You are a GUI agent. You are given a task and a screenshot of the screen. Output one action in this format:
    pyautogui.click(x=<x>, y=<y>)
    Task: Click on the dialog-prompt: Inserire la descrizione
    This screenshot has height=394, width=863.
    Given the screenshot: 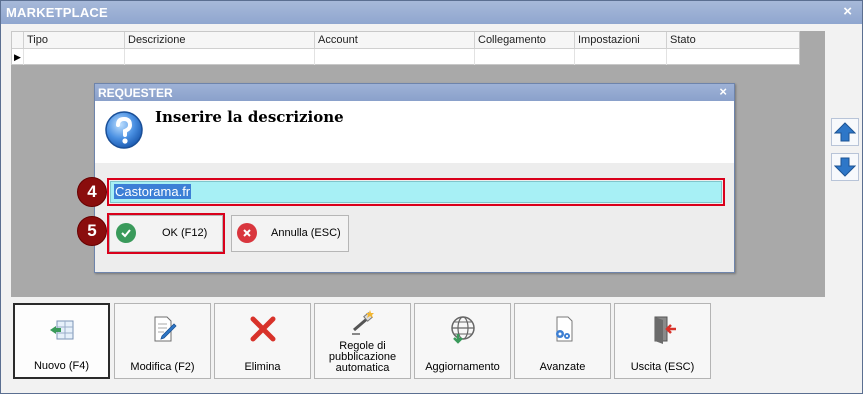 What is the action you would take?
    pyautogui.click(x=249, y=117)
    